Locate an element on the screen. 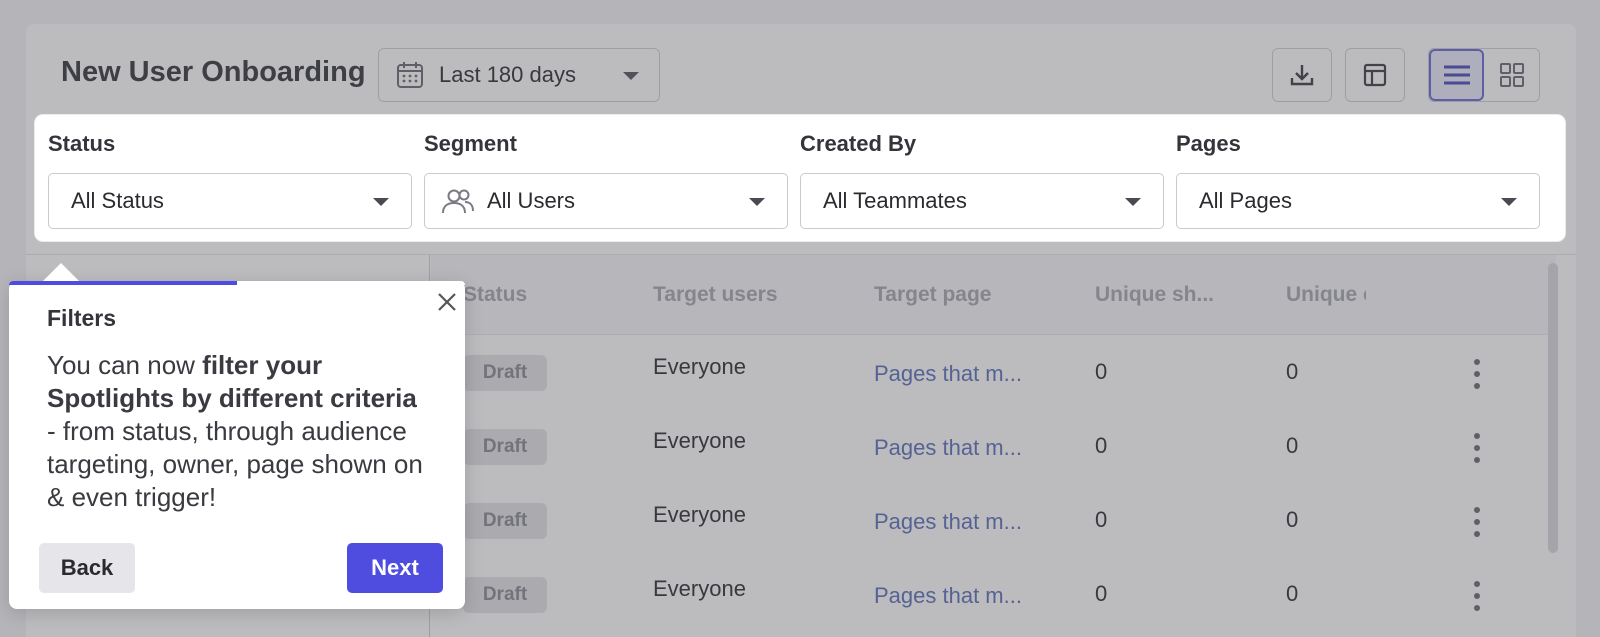 This screenshot has height=637, width=1600. list-view-icon is located at coordinates (1456, 75).